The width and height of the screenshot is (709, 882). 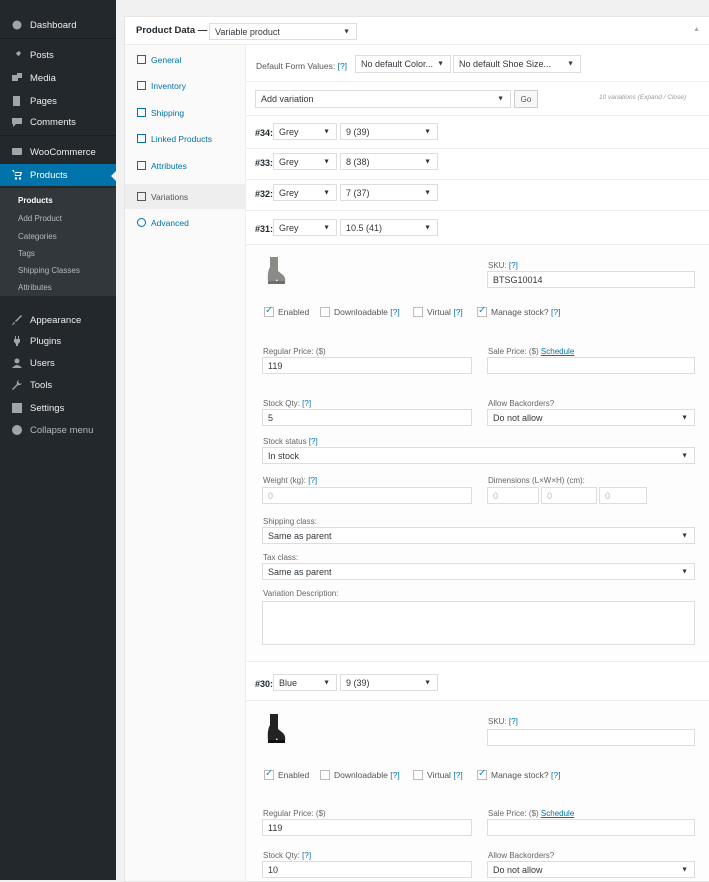 I want to click on tab-shipping: Shipping, so click(x=185, y=112).